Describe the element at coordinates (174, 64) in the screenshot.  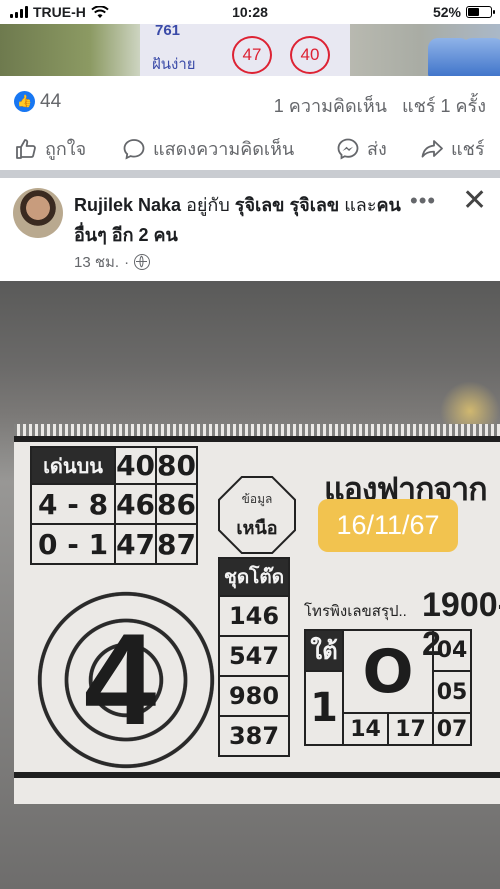
I see `note-text: ฝันง่าย` at that location.